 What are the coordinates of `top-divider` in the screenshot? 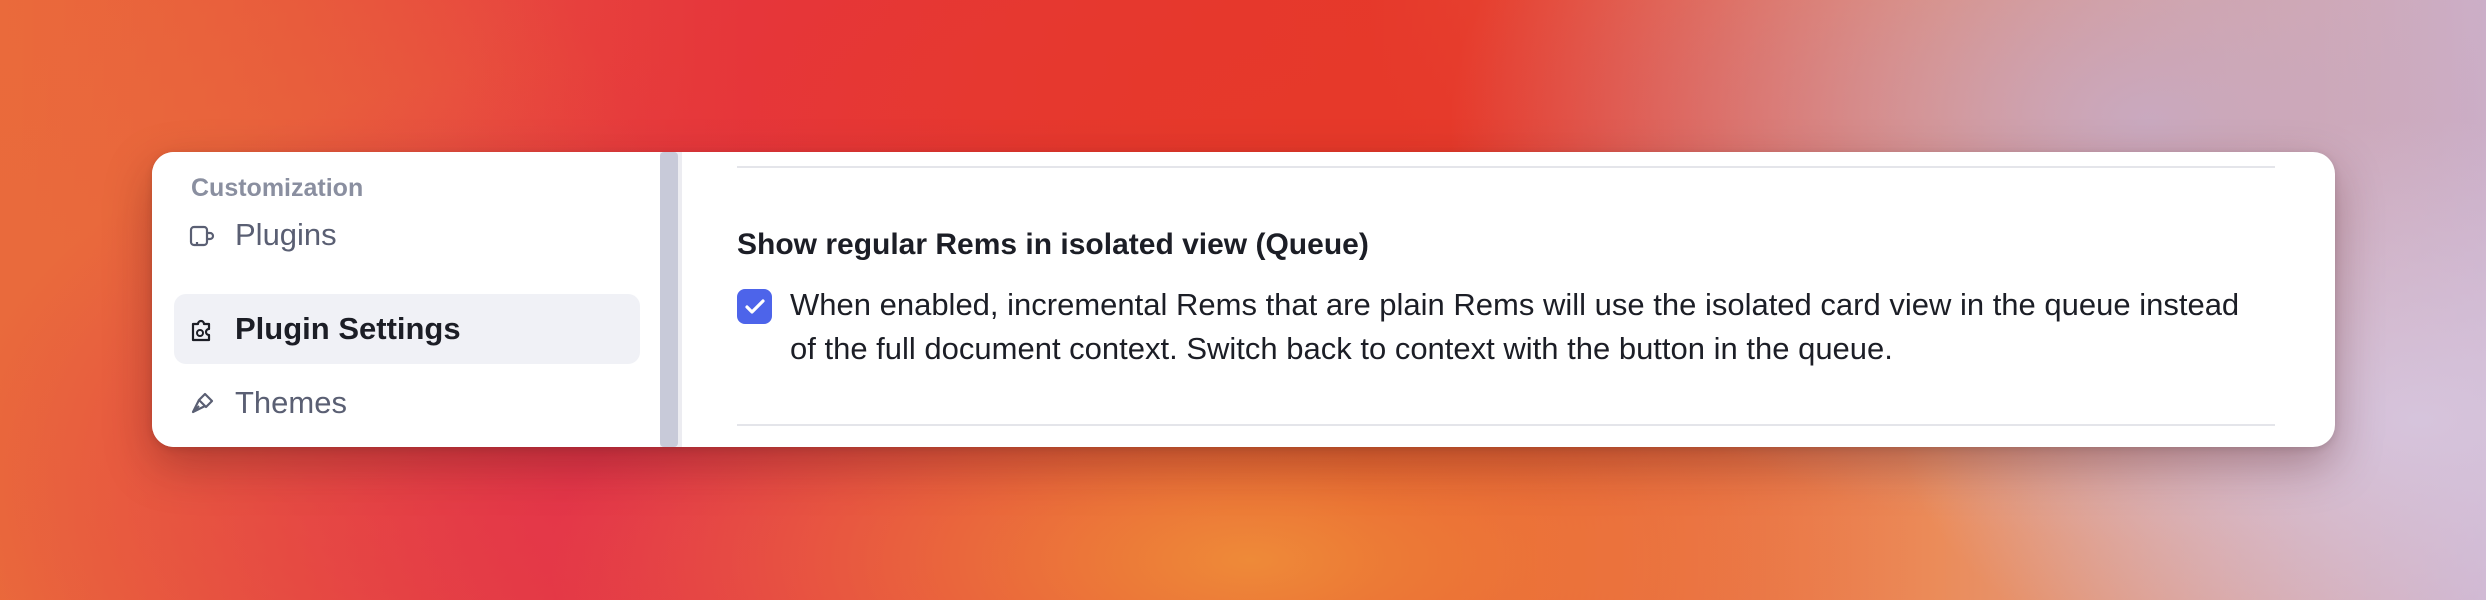 It's located at (1506, 167).